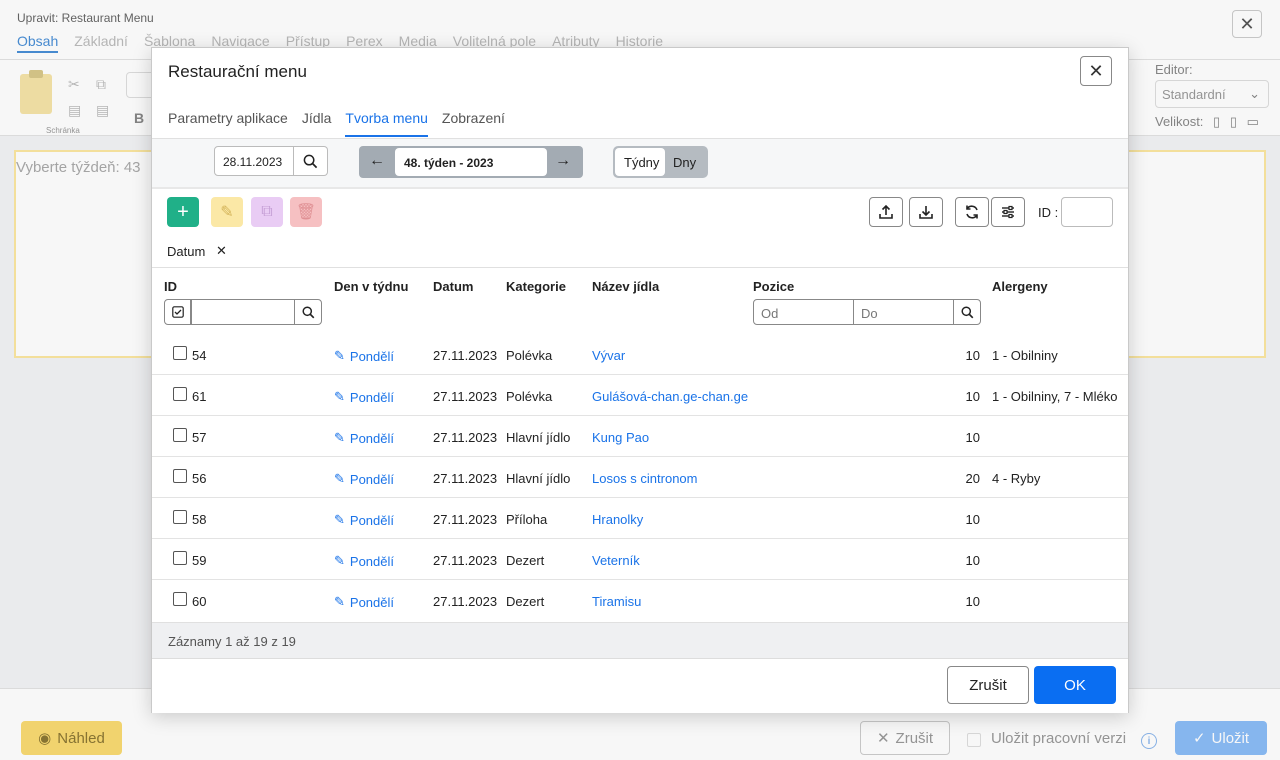 The height and width of the screenshot is (760, 1280). Describe the element at coordinates (903, 312) in the screenshot. I see `position-to-input: Do` at that location.